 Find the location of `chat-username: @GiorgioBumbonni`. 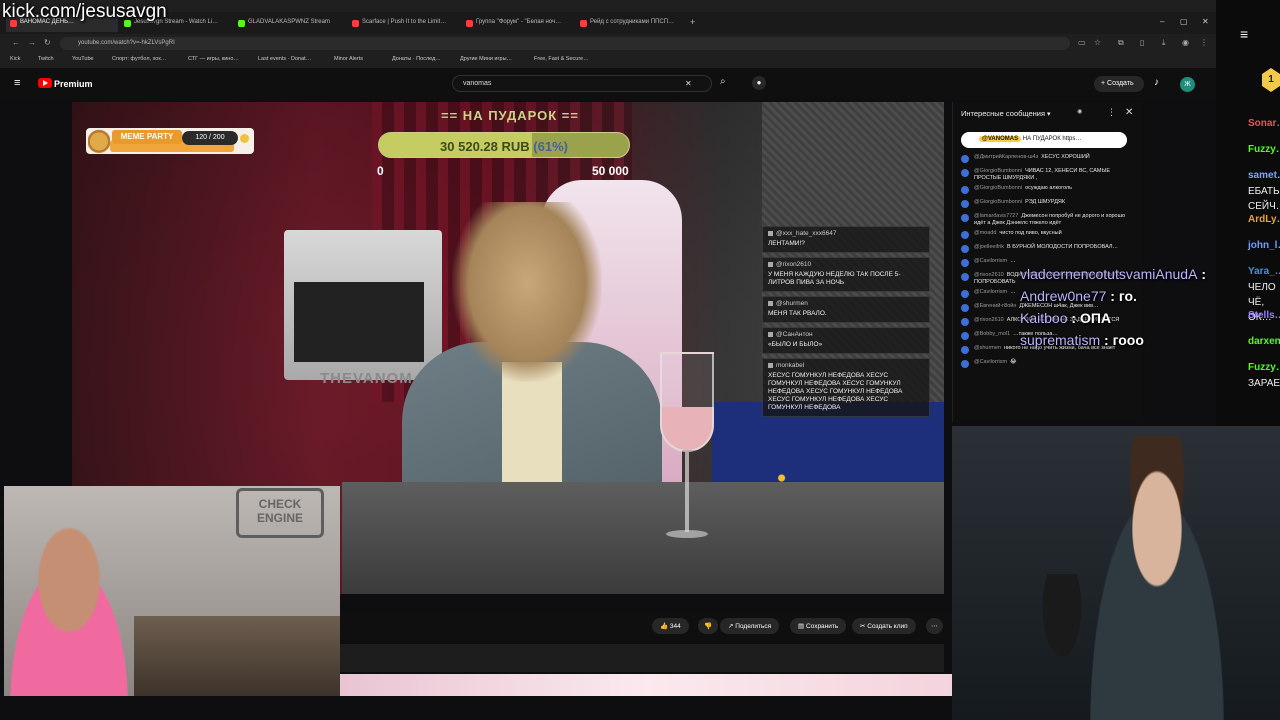

chat-username: @GiorgioBumbonni is located at coordinates (998, 188).